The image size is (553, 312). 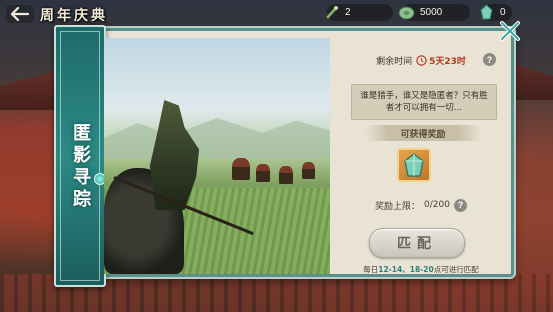 I want to click on coin-icon, so click(x=406, y=12).